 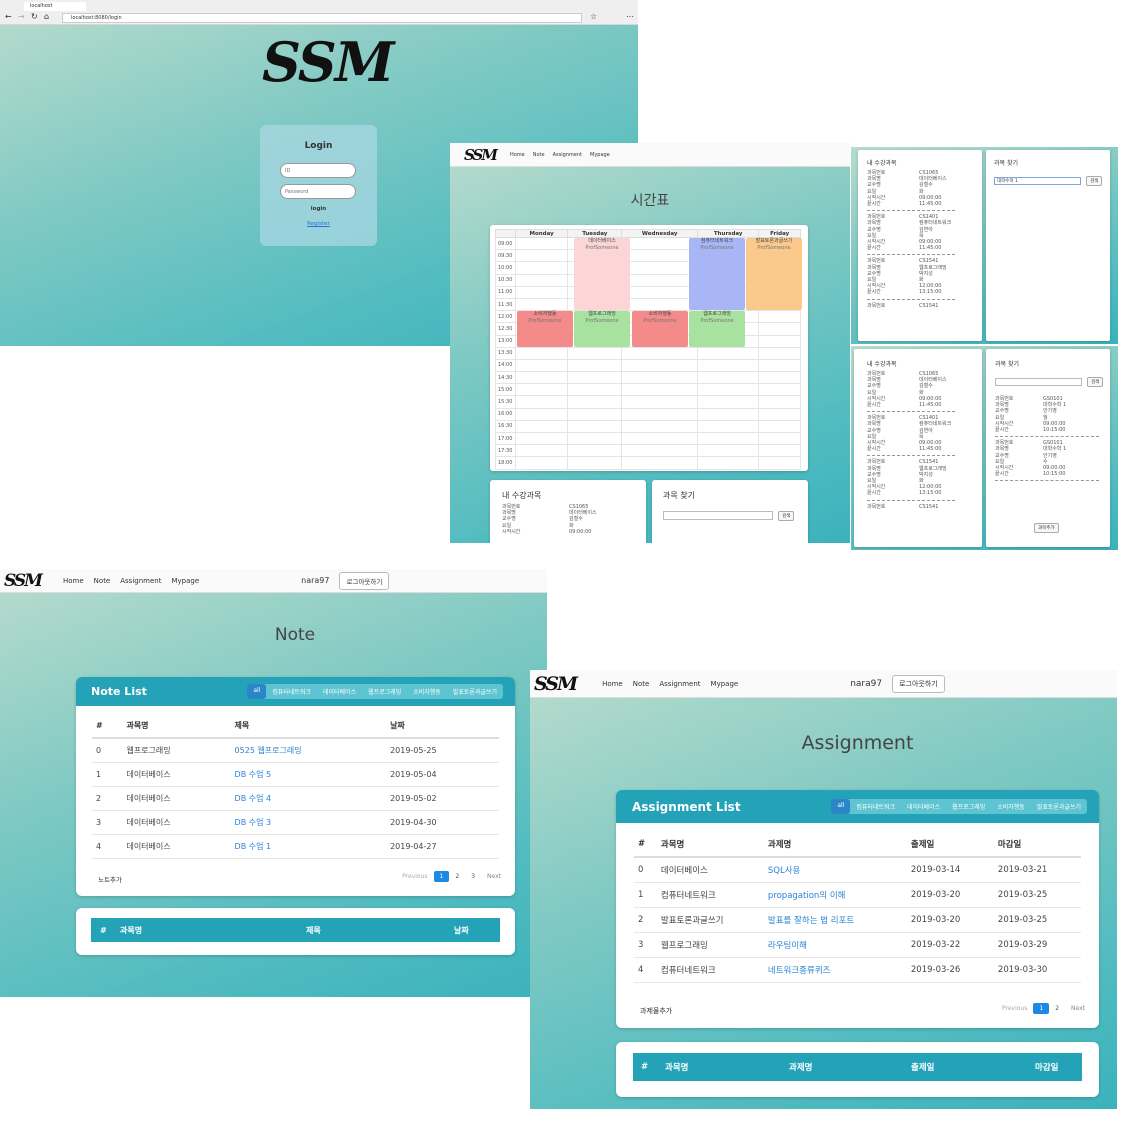 What do you see at coordinates (318, 191) in the screenshot?
I see `password-input` at bounding box center [318, 191].